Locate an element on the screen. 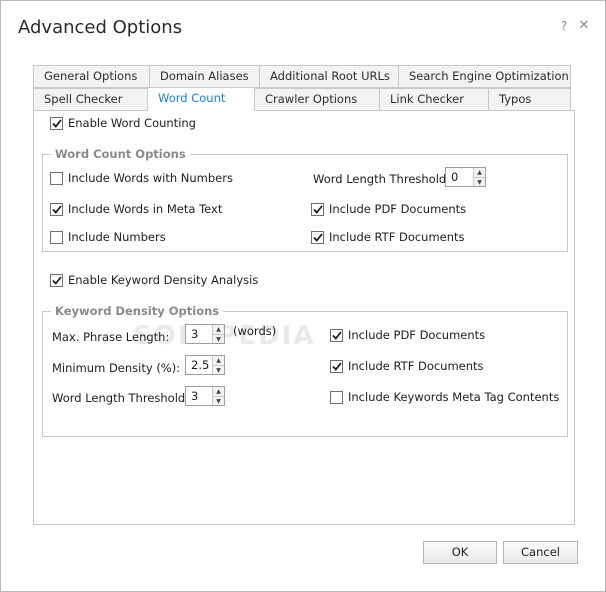 This screenshot has width=606, height=592. enable-word-counting-label: Enable Word Counting is located at coordinates (132, 123).